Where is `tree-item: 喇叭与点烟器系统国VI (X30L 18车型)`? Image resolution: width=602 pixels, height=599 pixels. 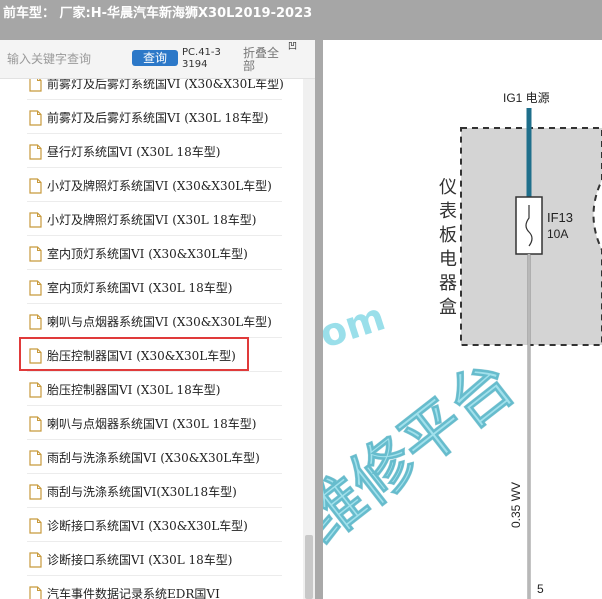
tree-item: 喇叭与点烟器系统国VI (X30L 18车型) is located at coordinates (154, 424).